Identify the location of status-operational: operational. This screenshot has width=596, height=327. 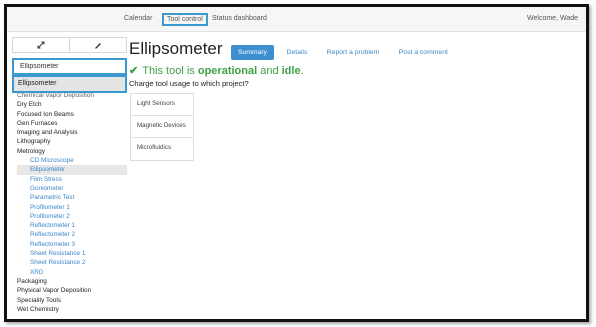
(227, 71).